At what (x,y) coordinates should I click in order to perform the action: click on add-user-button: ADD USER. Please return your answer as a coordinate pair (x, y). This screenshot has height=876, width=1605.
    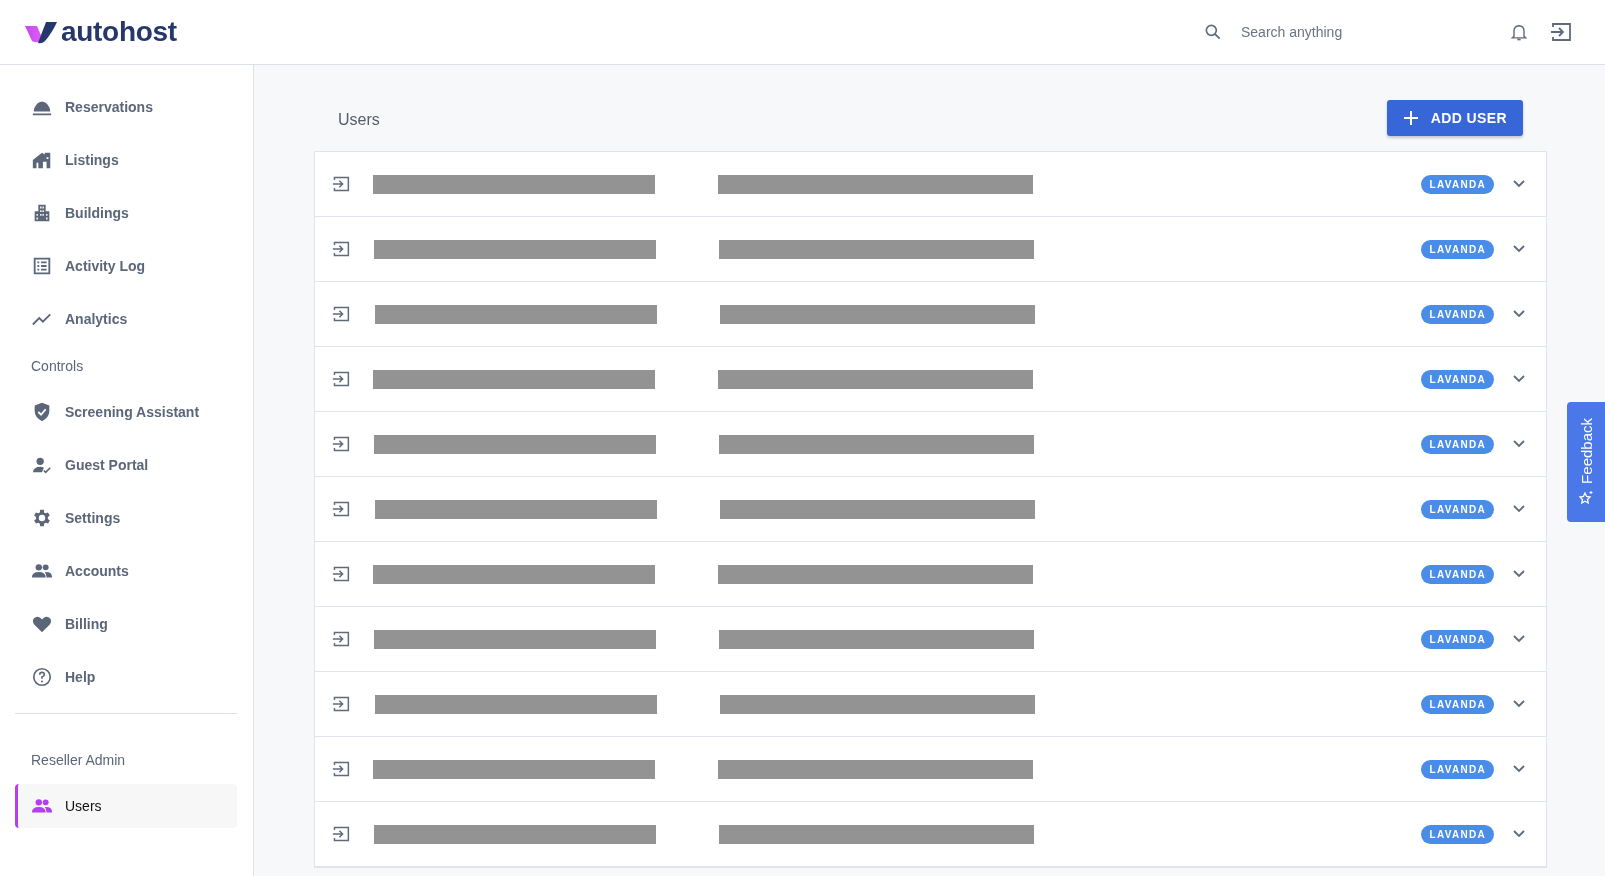
    Looking at the image, I should click on (1454, 118).